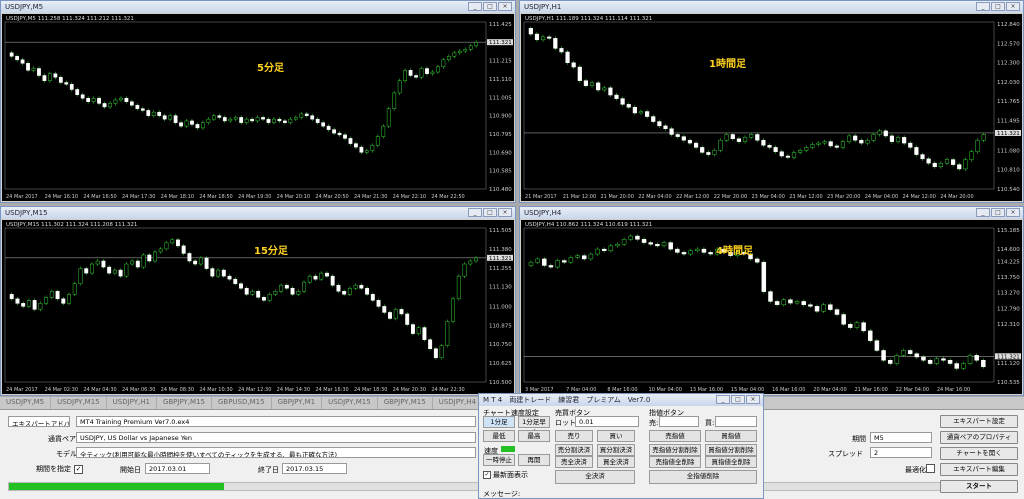 This screenshot has height=499, width=1024. Describe the element at coordinates (675, 450) in the screenshot. I see `sell-limit-partial-delete-button: 売指値分割削除` at that location.